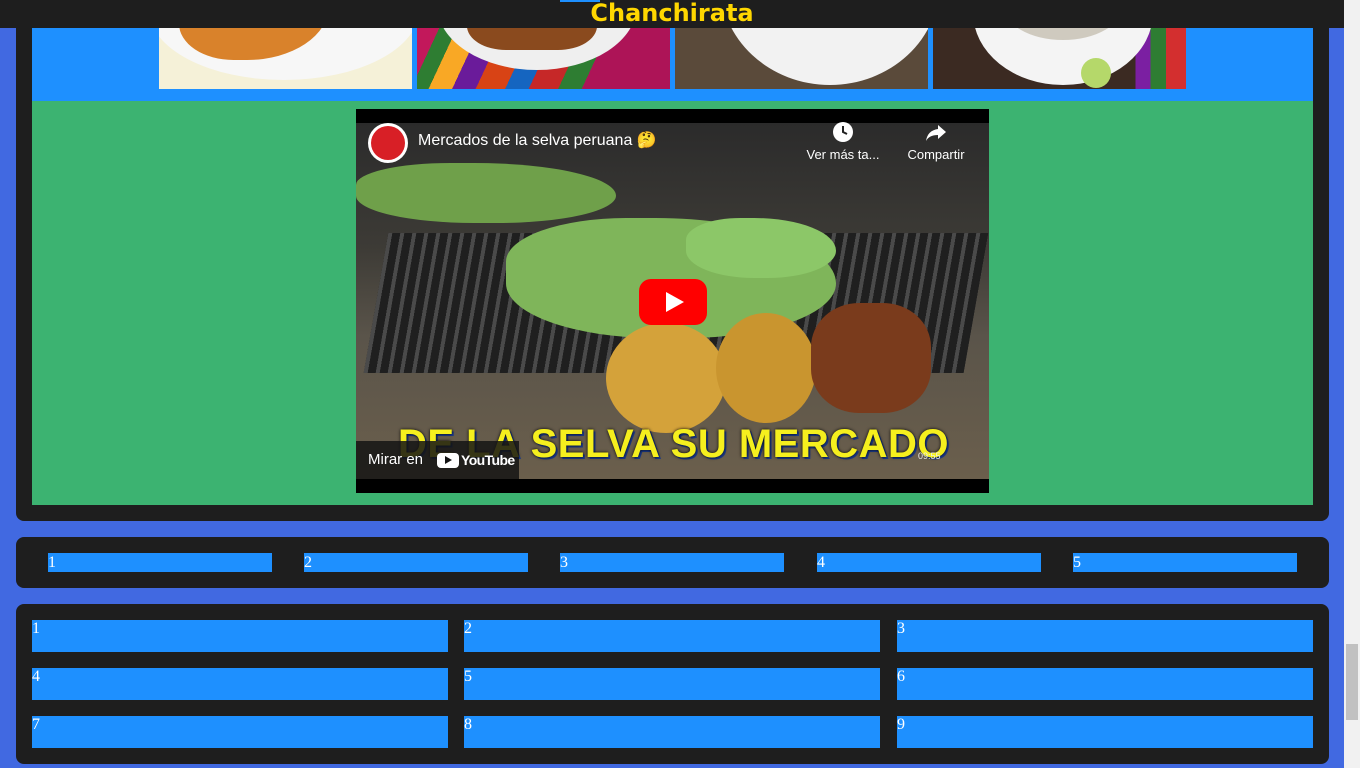  I want to click on watch-on-youtube-link: Mirar en YouTube, so click(437, 460).